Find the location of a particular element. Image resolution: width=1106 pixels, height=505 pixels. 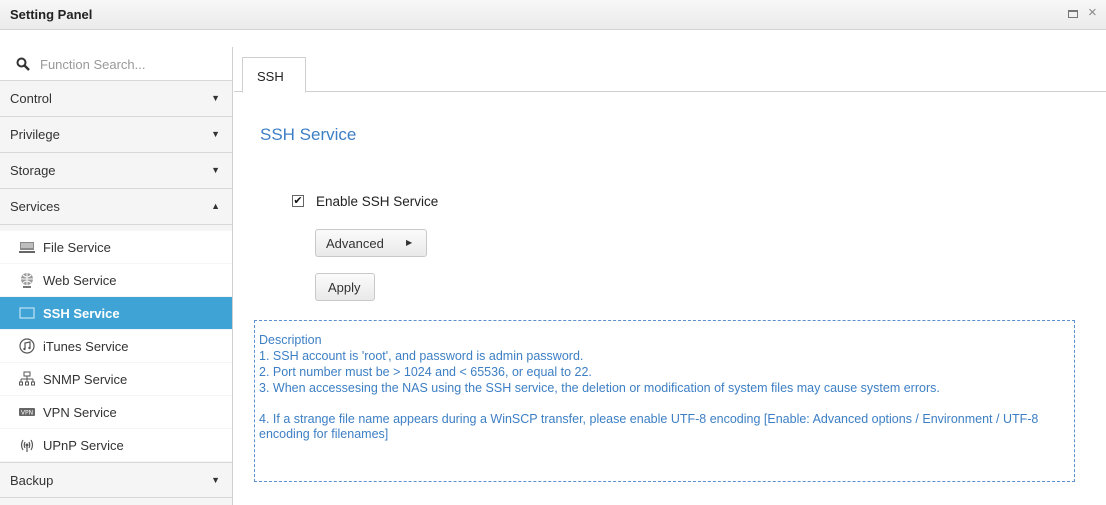

description-heading: Description is located at coordinates (290, 340).